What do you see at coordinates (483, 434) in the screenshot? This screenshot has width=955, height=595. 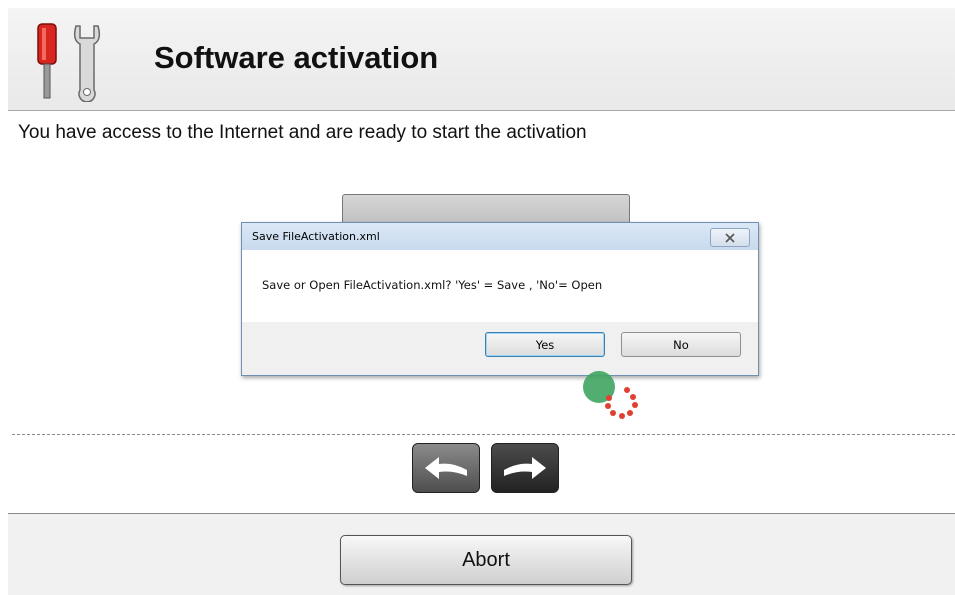 I see `divider` at bounding box center [483, 434].